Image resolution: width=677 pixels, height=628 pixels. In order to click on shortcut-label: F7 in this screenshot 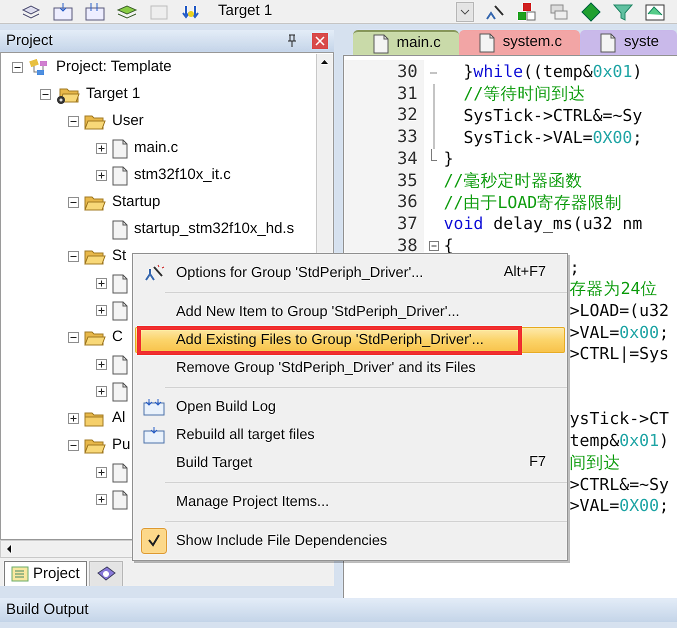, I will do `click(538, 462)`.